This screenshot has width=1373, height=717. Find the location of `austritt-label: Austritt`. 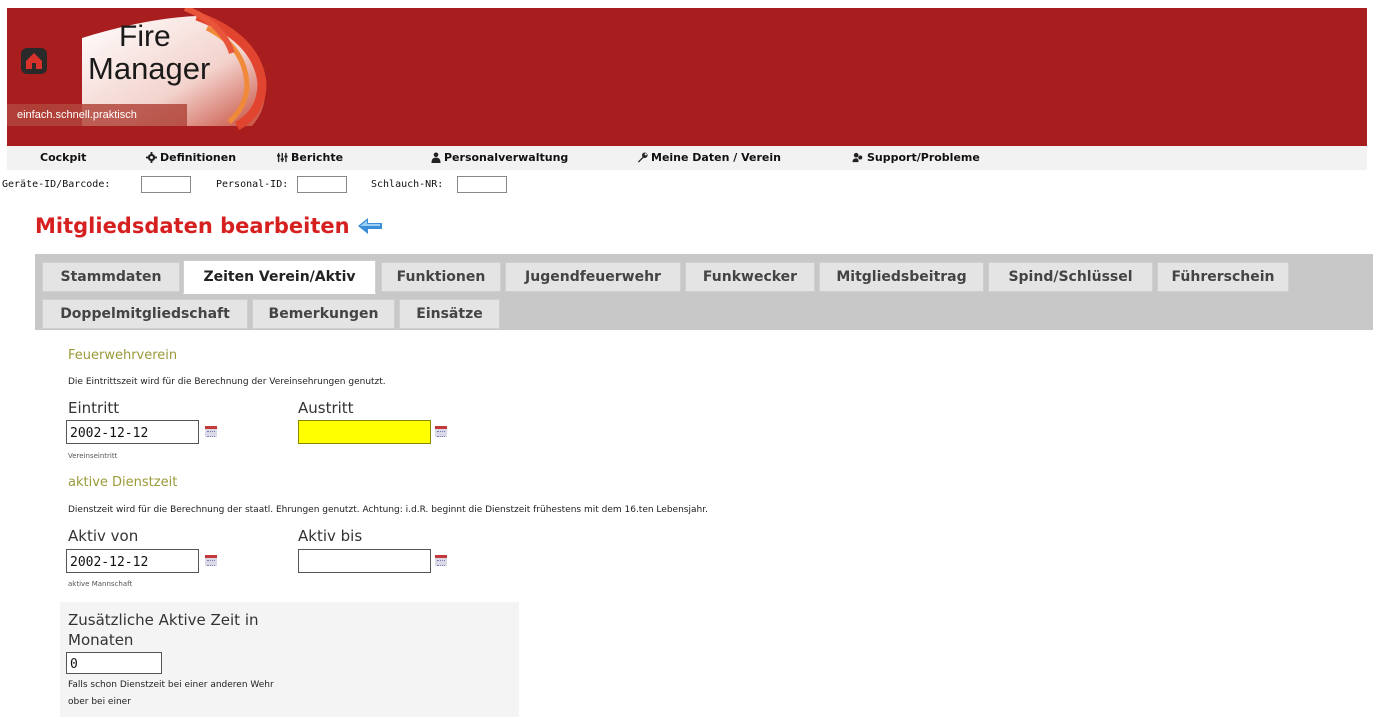

austritt-label: Austritt is located at coordinates (326, 408).